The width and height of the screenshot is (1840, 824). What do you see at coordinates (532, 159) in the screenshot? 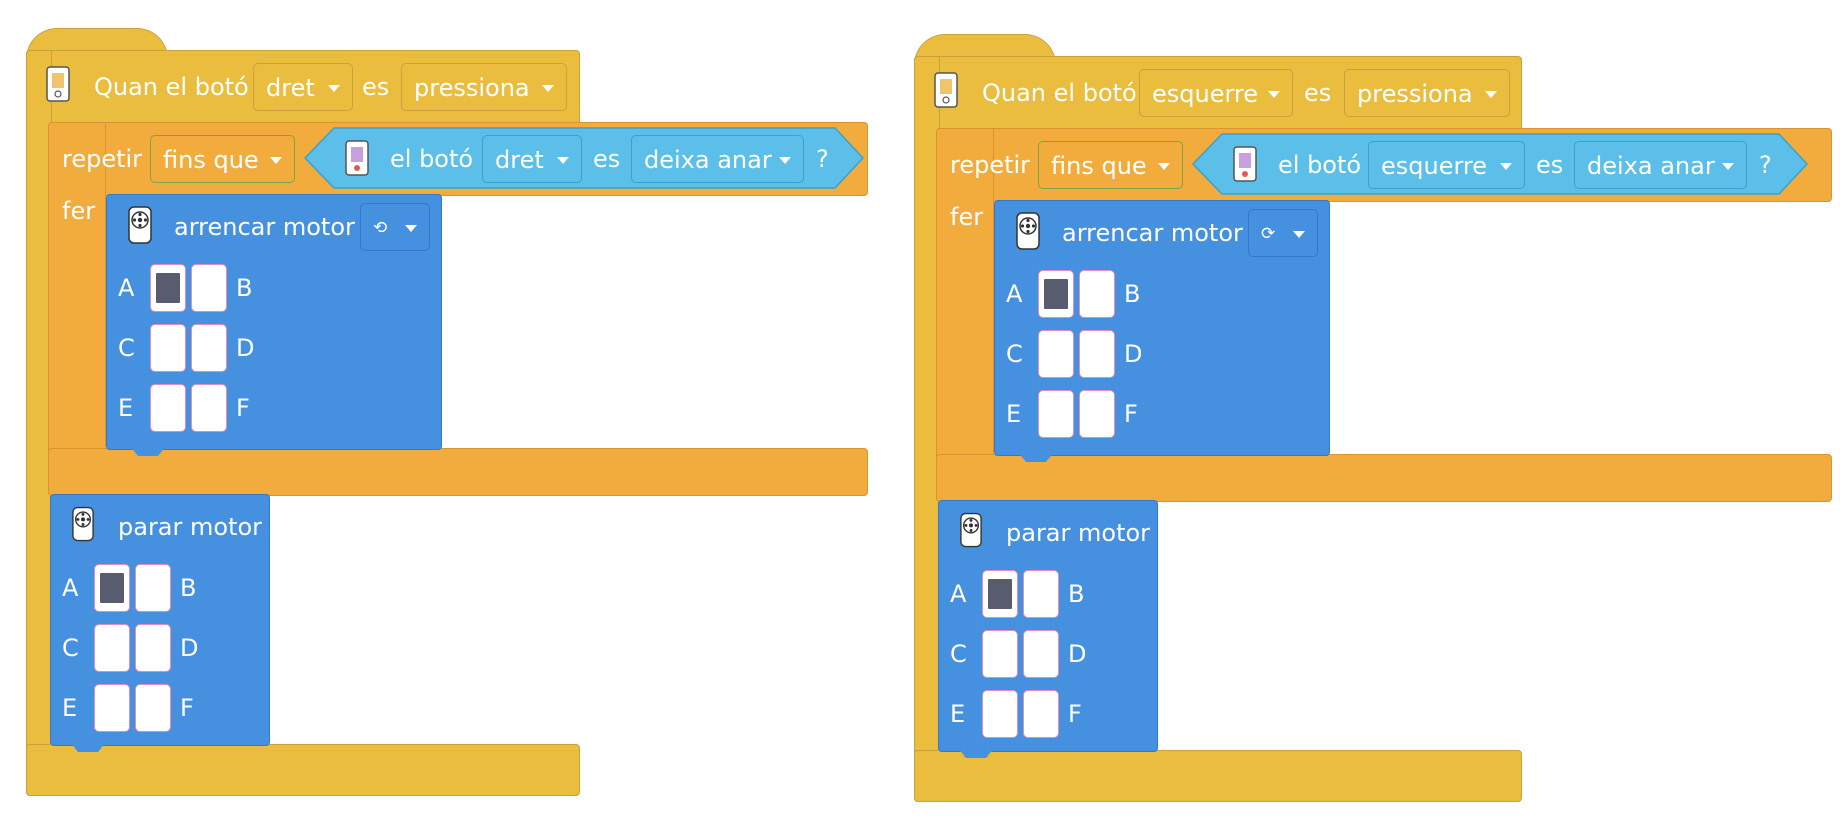
I see `condition-button-dropdown: dret` at bounding box center [532, 159].